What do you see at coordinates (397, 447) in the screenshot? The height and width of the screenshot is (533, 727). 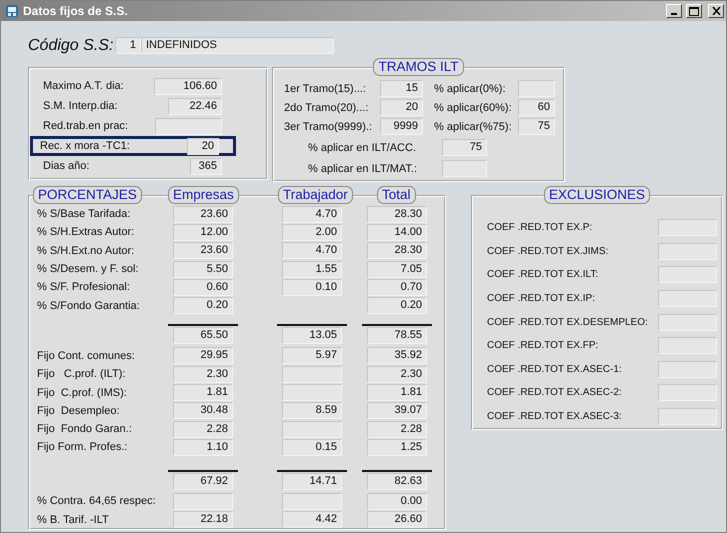 I see `value-field: 1.25` at bounding box center [397, 447].